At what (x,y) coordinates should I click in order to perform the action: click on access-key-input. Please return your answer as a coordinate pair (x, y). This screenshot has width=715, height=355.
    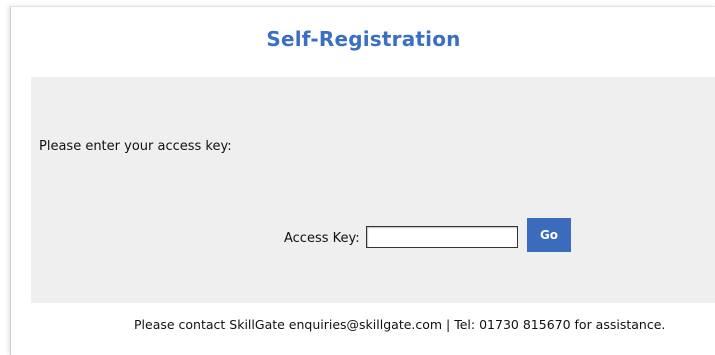
    Looking at the image, I should click on (442, 237).